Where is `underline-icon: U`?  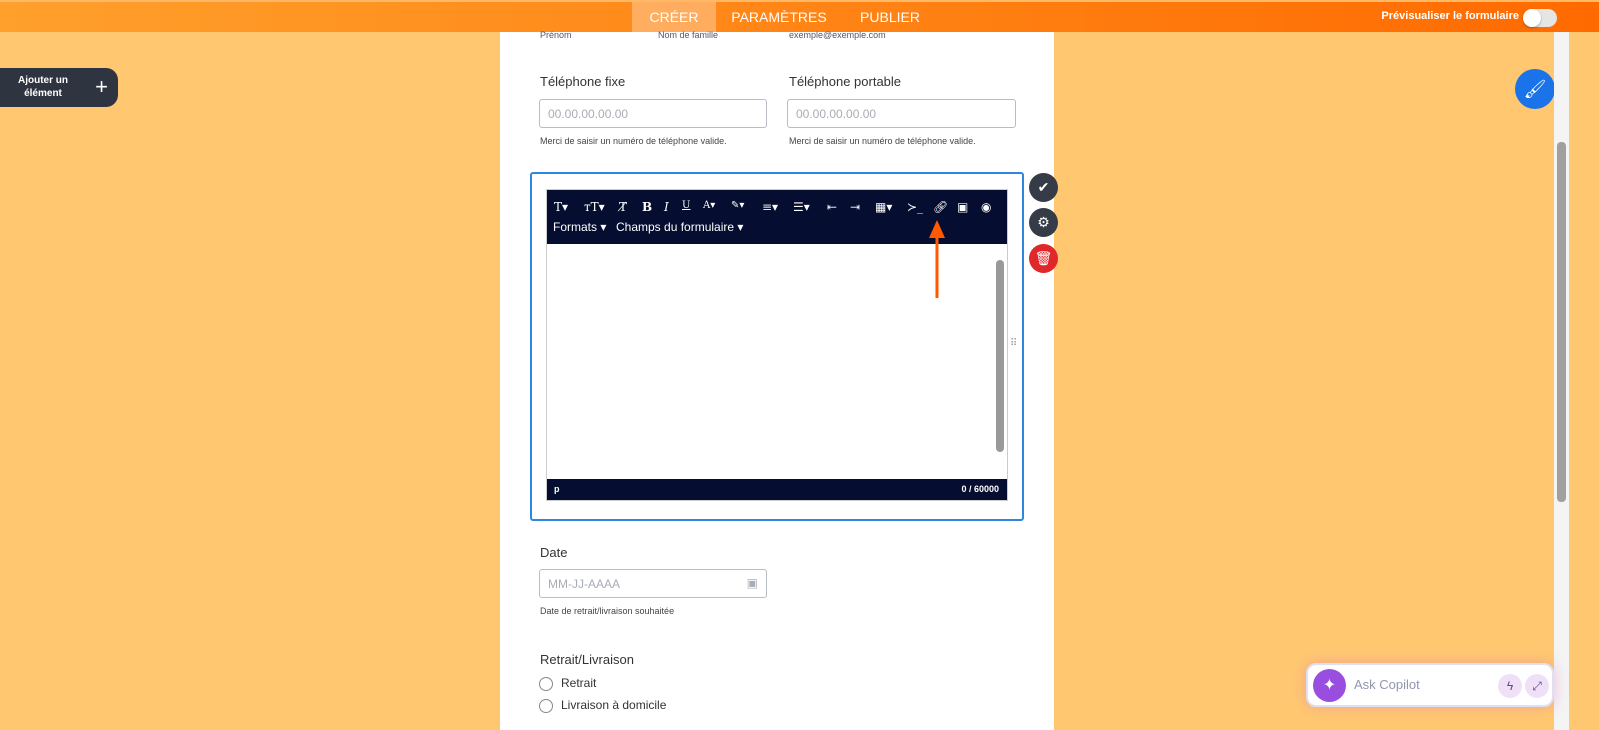
underline-icon: U is located at coordinates (686, 205).